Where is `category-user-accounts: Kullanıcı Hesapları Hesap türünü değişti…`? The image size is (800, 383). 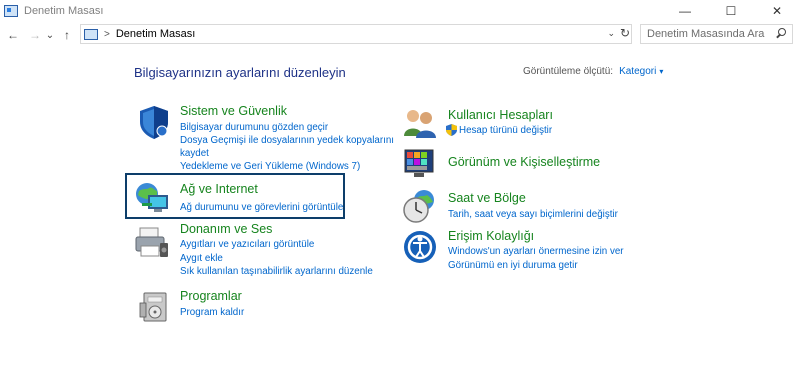
category-user-accounts: Kullanıcı Hesapları Hesap türünü değişti… is located at coordinates (512, 123).